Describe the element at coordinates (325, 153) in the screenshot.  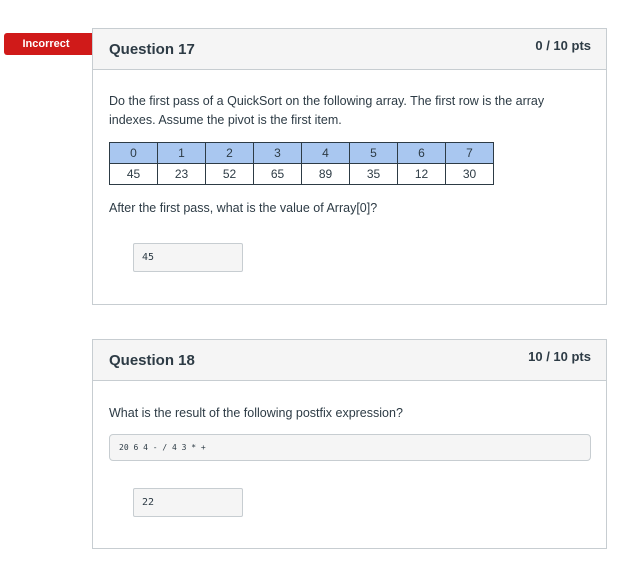
I see `array-index-cell: 4` at that location.